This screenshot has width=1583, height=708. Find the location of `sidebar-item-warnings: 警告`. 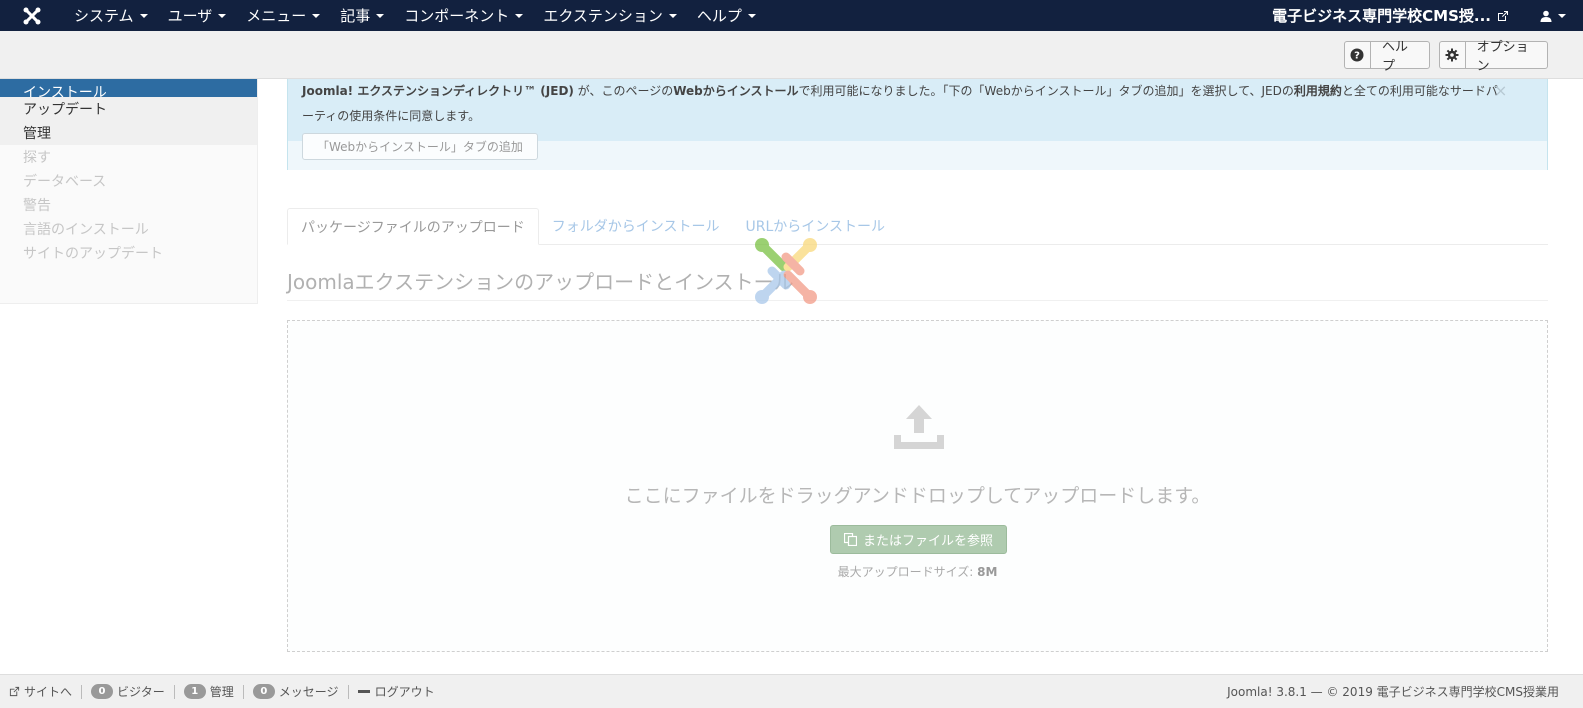

sidebar-item-warnings: 警告 is located at coordinates (128, 205).